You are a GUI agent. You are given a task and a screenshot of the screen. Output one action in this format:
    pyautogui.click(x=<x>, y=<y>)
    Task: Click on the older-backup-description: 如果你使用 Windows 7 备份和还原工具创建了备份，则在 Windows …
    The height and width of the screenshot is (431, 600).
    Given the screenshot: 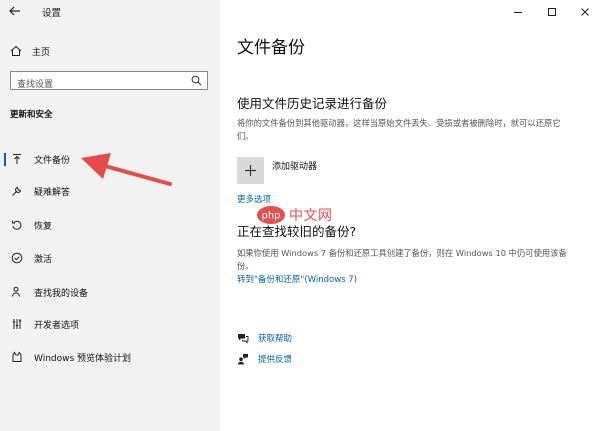 What is the action you would take?
    pyautogui.click(x=402, y=259)
    